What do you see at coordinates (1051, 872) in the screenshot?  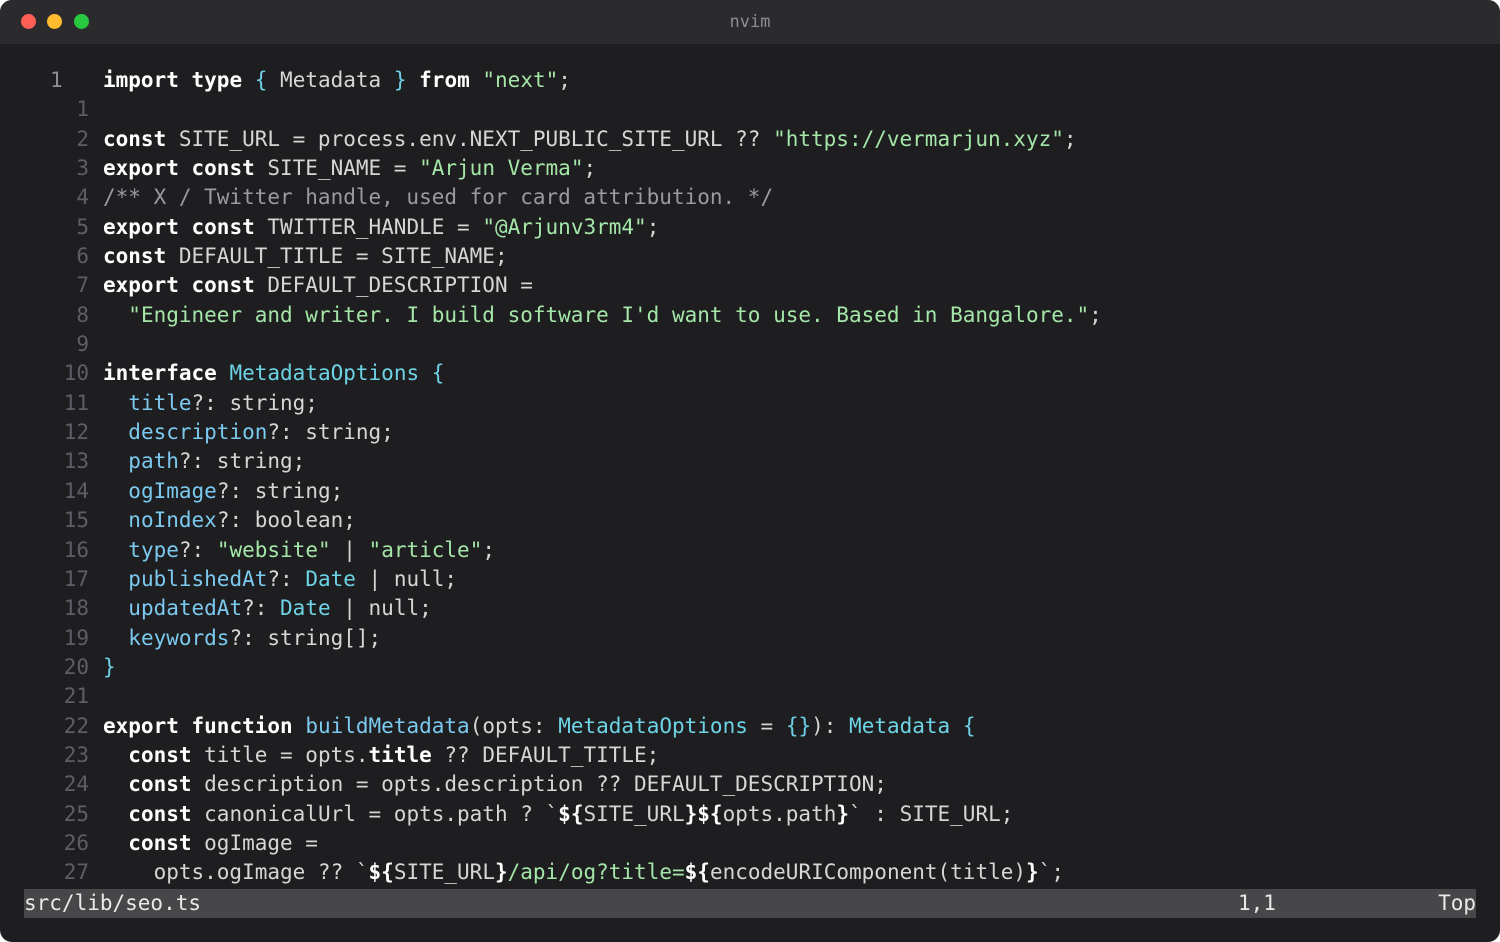 I see `code-token: `;` at bounding box center [1051, 872].